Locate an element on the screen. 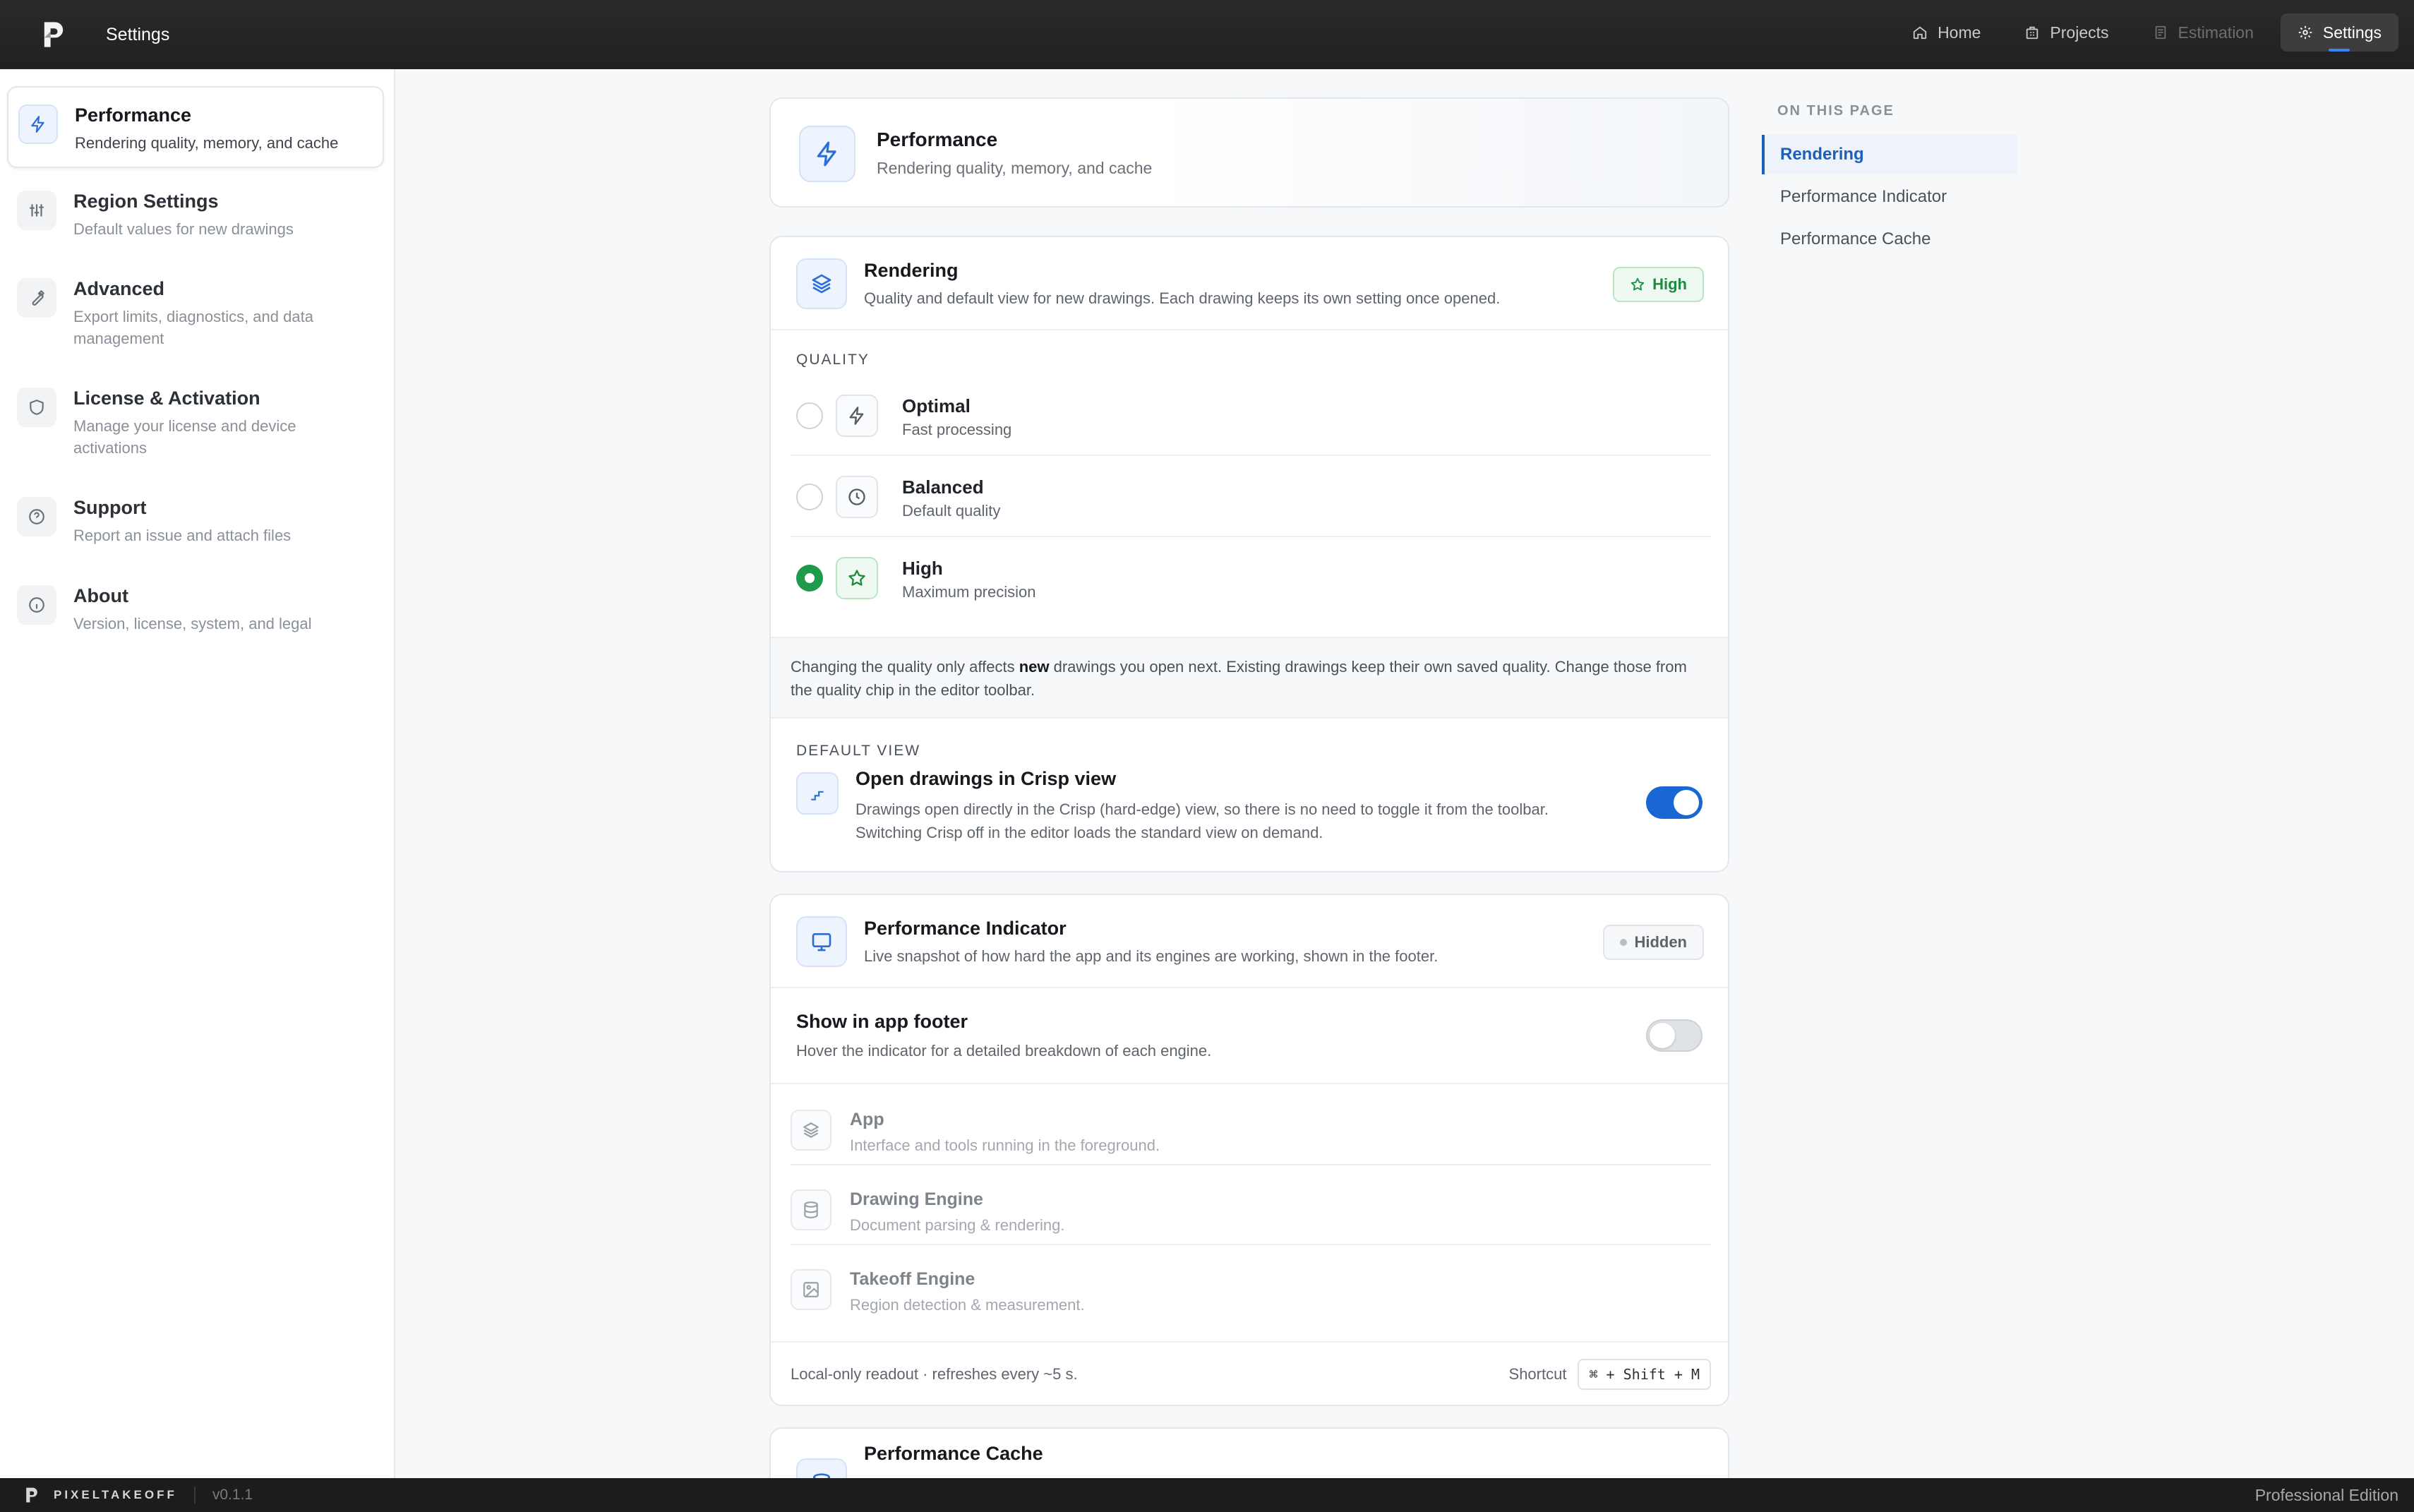 The width and height of the screenshot is (2414, 1512). nav-settings-button: Settings is located at coordinates (2339, 33).